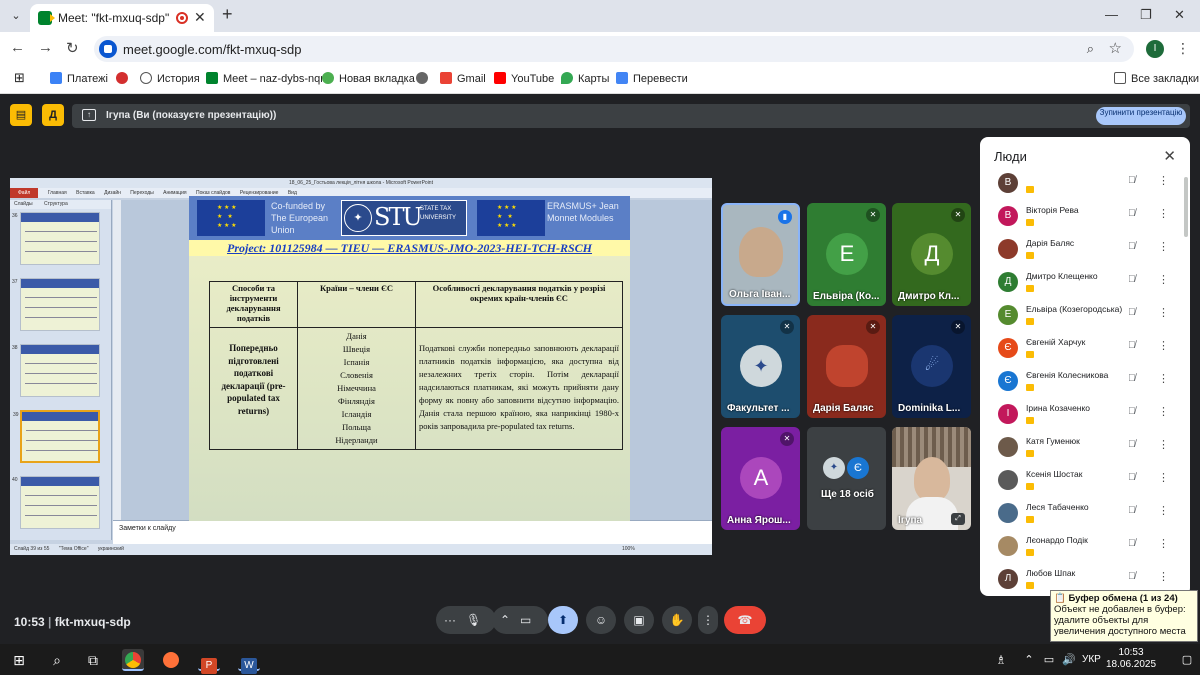 This screenshot has height=675, width=1200. I want to click on firefox-taskbar-icon, so click(171, 660).